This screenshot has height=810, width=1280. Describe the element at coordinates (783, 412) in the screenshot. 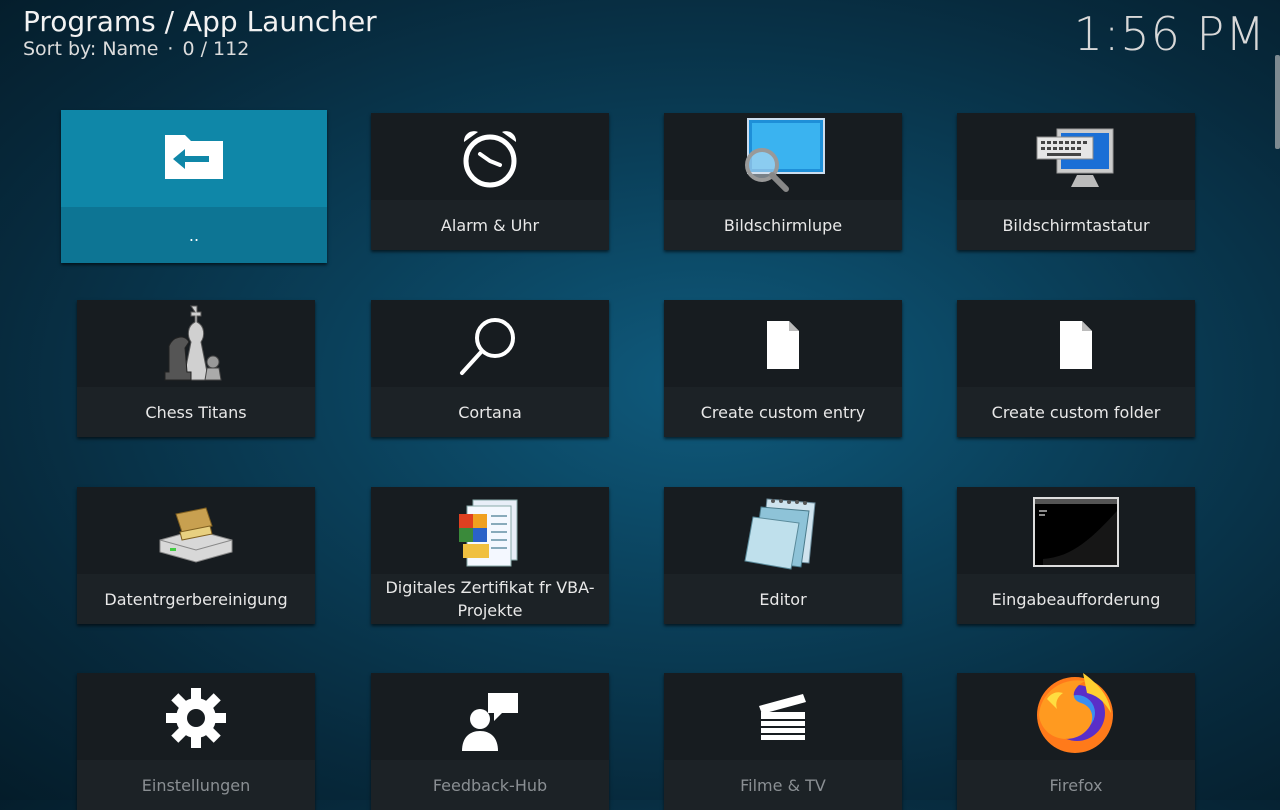

I see `tile-label: Create custom entry` at that location.